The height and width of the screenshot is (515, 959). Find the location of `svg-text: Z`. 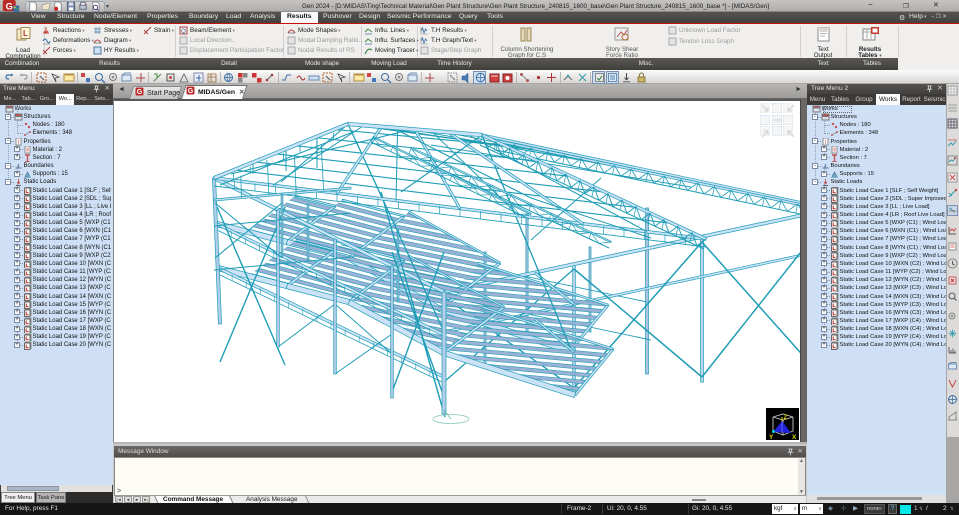

svg-text: Z is located at coordinates (786, 417).